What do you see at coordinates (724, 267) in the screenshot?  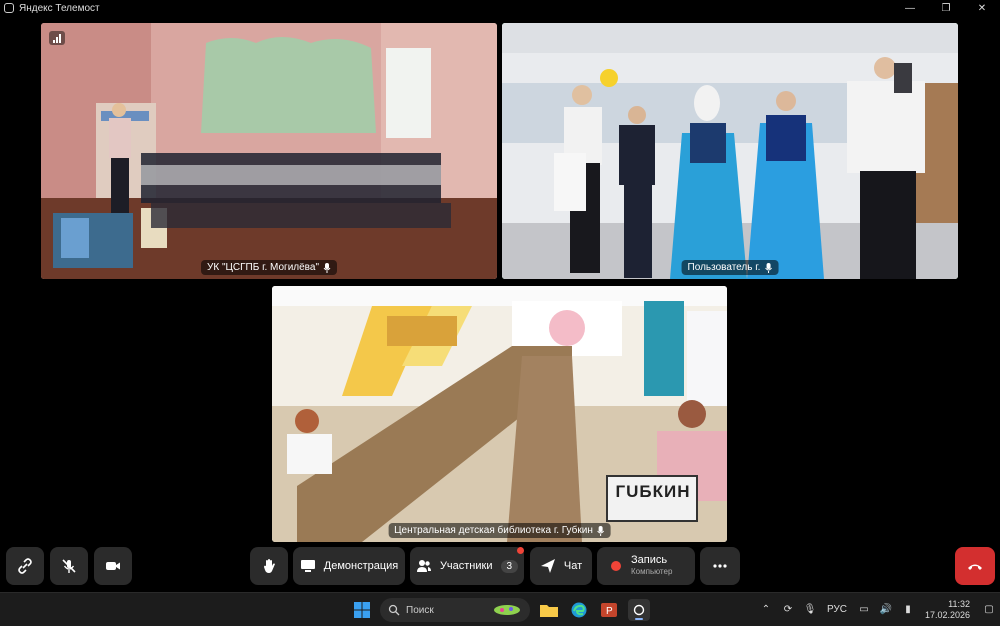 I see `participant-name: Пользователь г.` at bounding box center [724, 267].